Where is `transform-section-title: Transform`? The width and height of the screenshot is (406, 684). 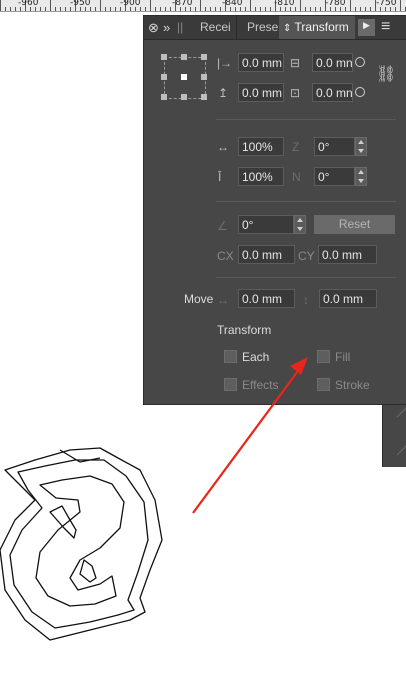 transform-section-title: Transform is located at coordinates (244, 330).